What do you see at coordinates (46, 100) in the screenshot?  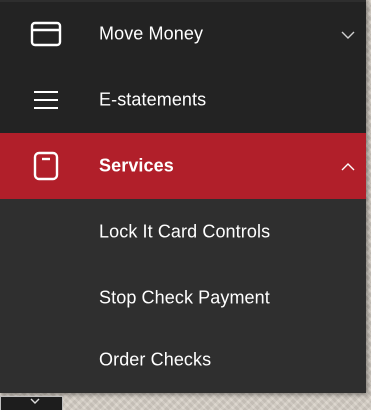 I see `hamburger-icon` at bounding box center [46, 100].